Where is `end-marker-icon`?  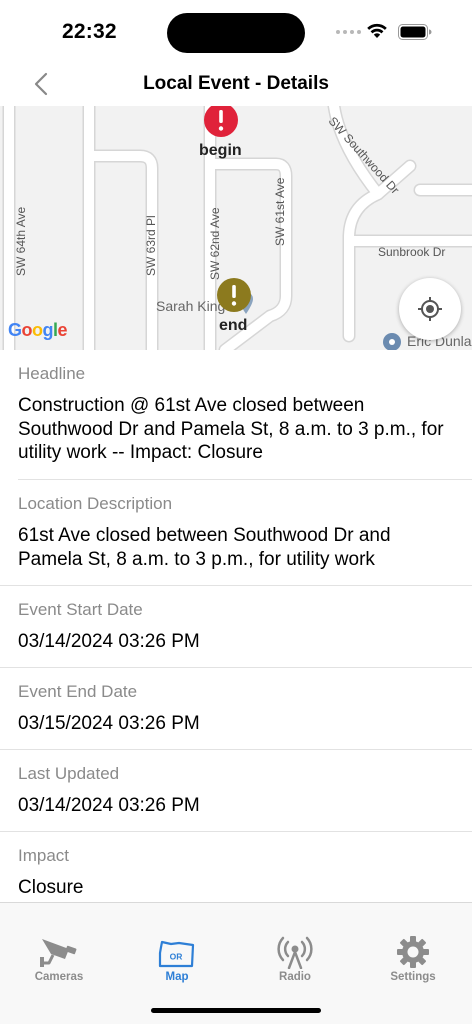
end-marker-icon is located at coordinates (234, 295).